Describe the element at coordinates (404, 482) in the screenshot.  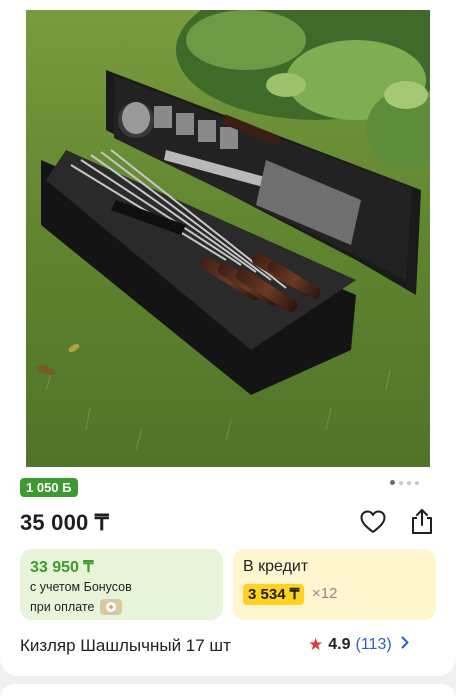
I see `image-pagination-dots` at that location.